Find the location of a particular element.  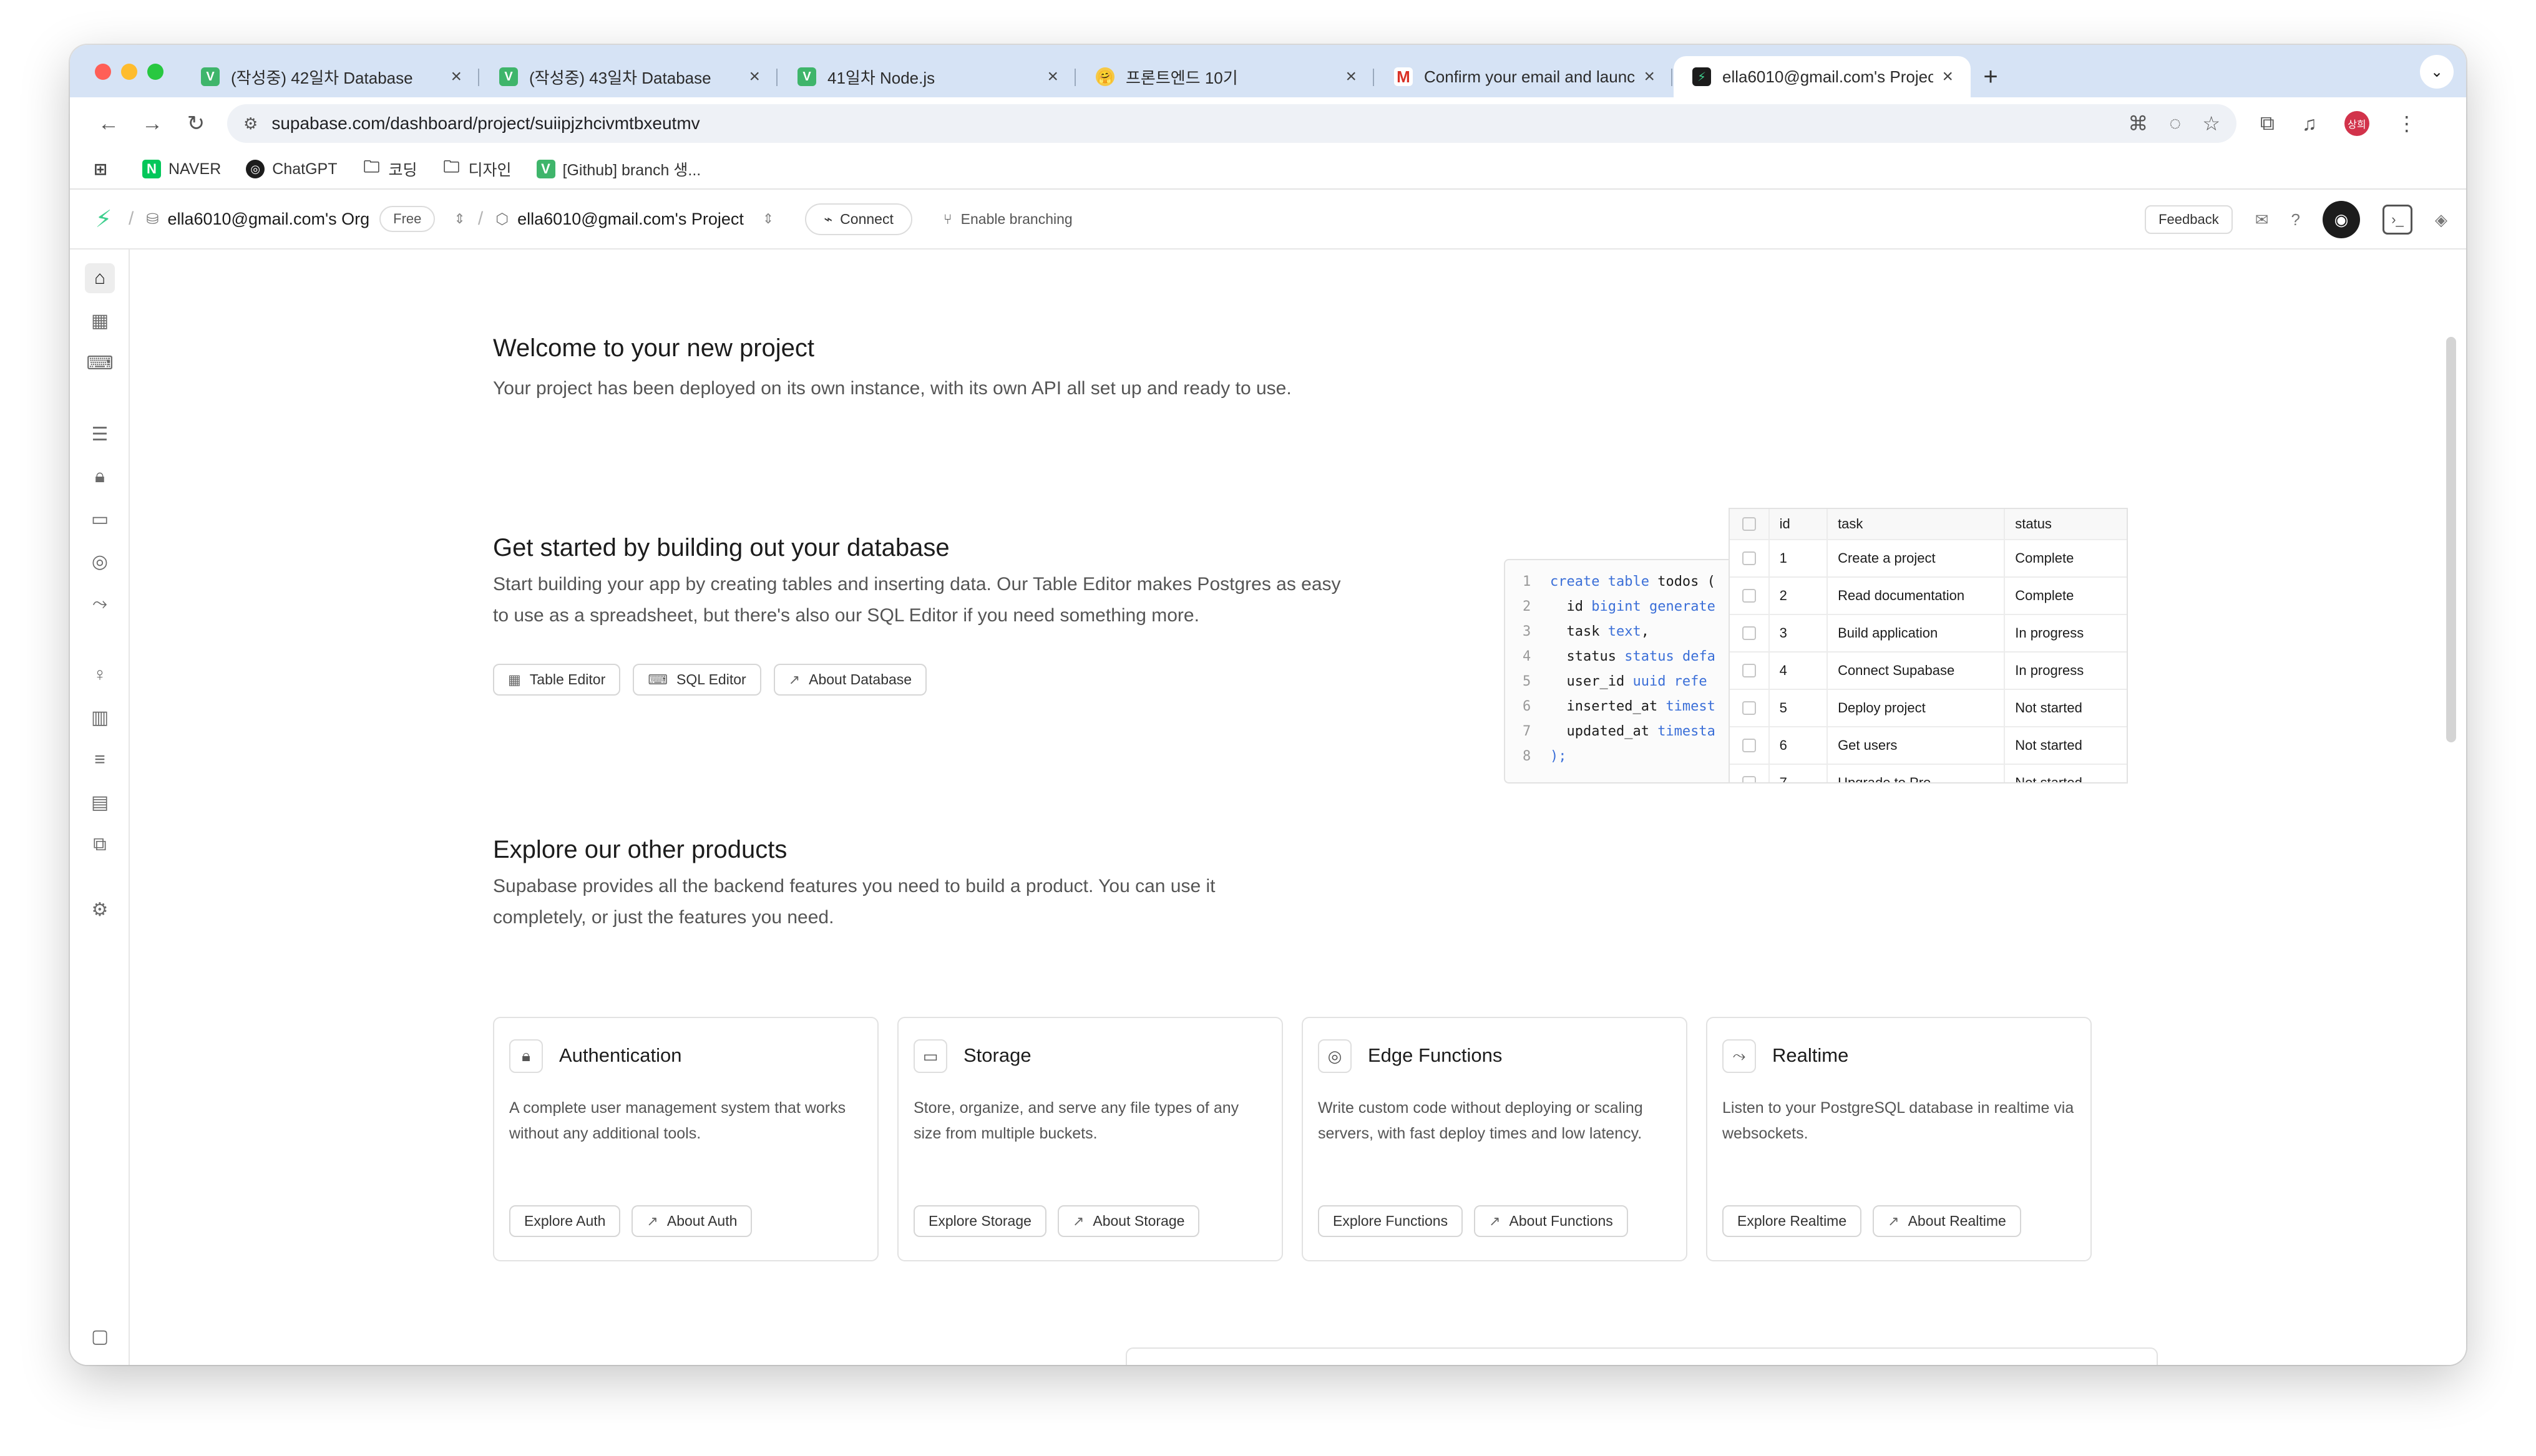

connect-button: ⌁ Connect is located at coordinates (859, 219).